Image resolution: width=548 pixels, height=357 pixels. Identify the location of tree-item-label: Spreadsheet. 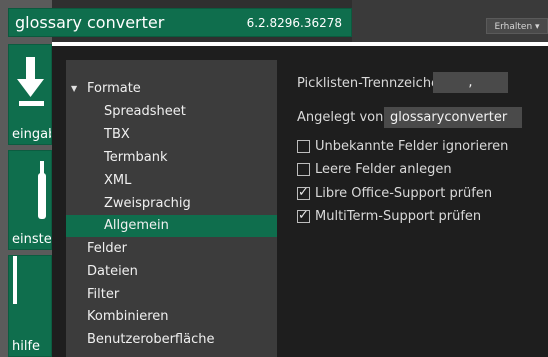
(145, 111).